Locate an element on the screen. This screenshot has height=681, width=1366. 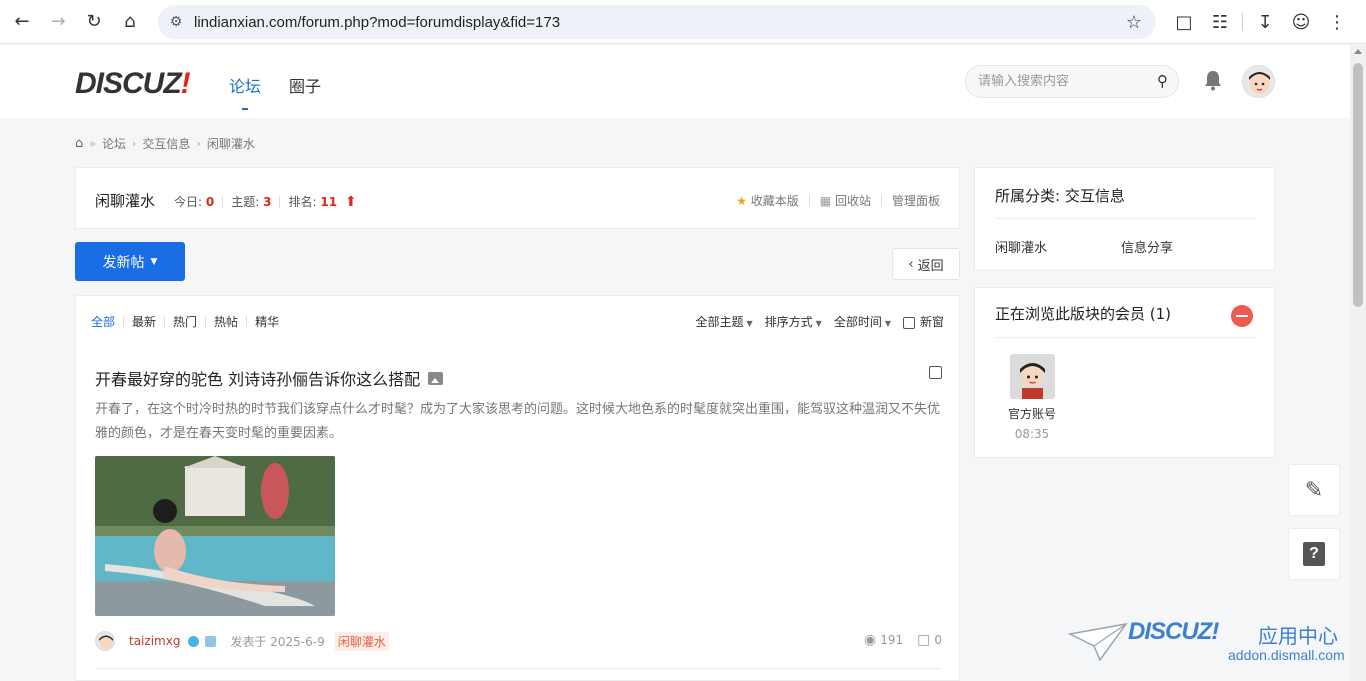
author-name: taizimxg is located at coordinates (154, 641).